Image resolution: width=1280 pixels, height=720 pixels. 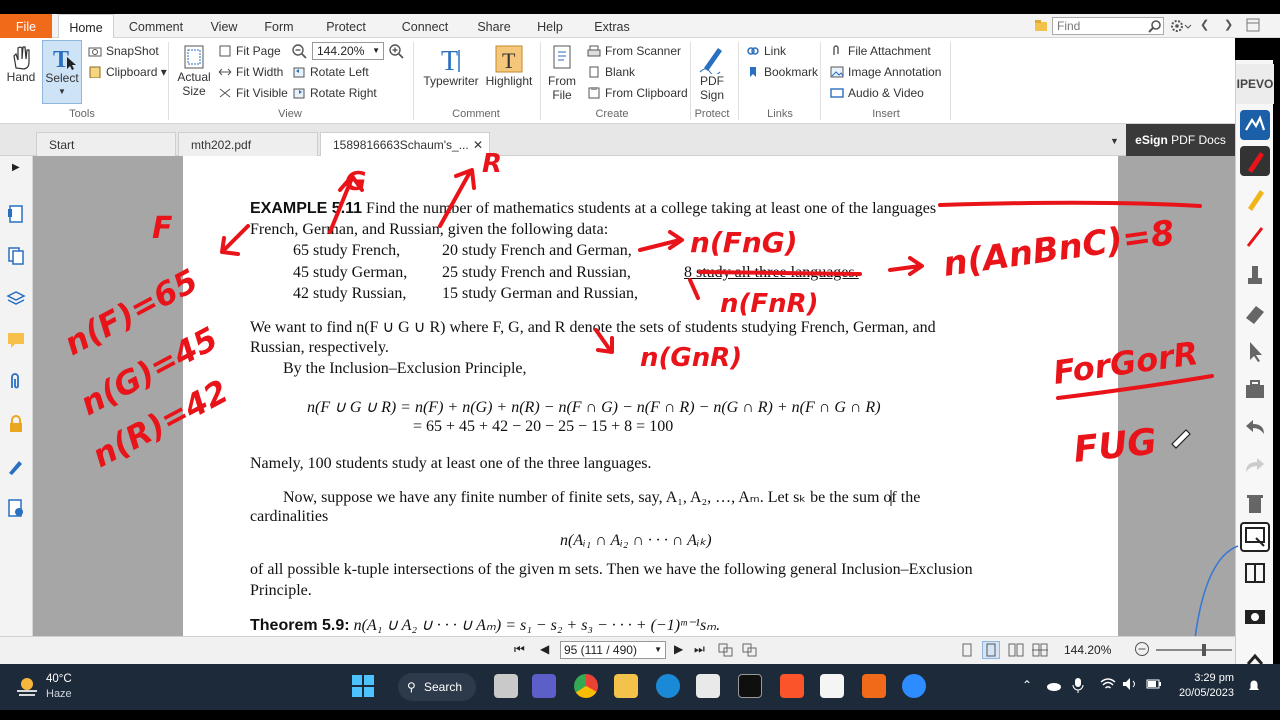 I want to click on snapshot-region-icon, so click(x=1255, y=537).